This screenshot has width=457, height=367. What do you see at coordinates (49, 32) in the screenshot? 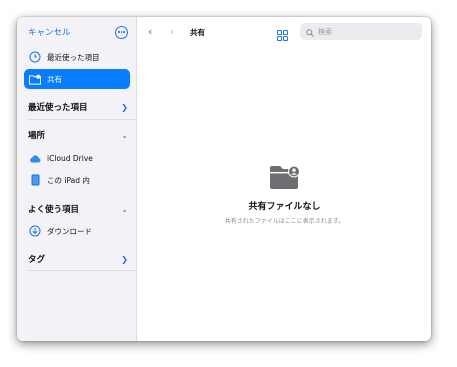
I see `cancel-button: キャンセル` at bounding box center [49, 32].